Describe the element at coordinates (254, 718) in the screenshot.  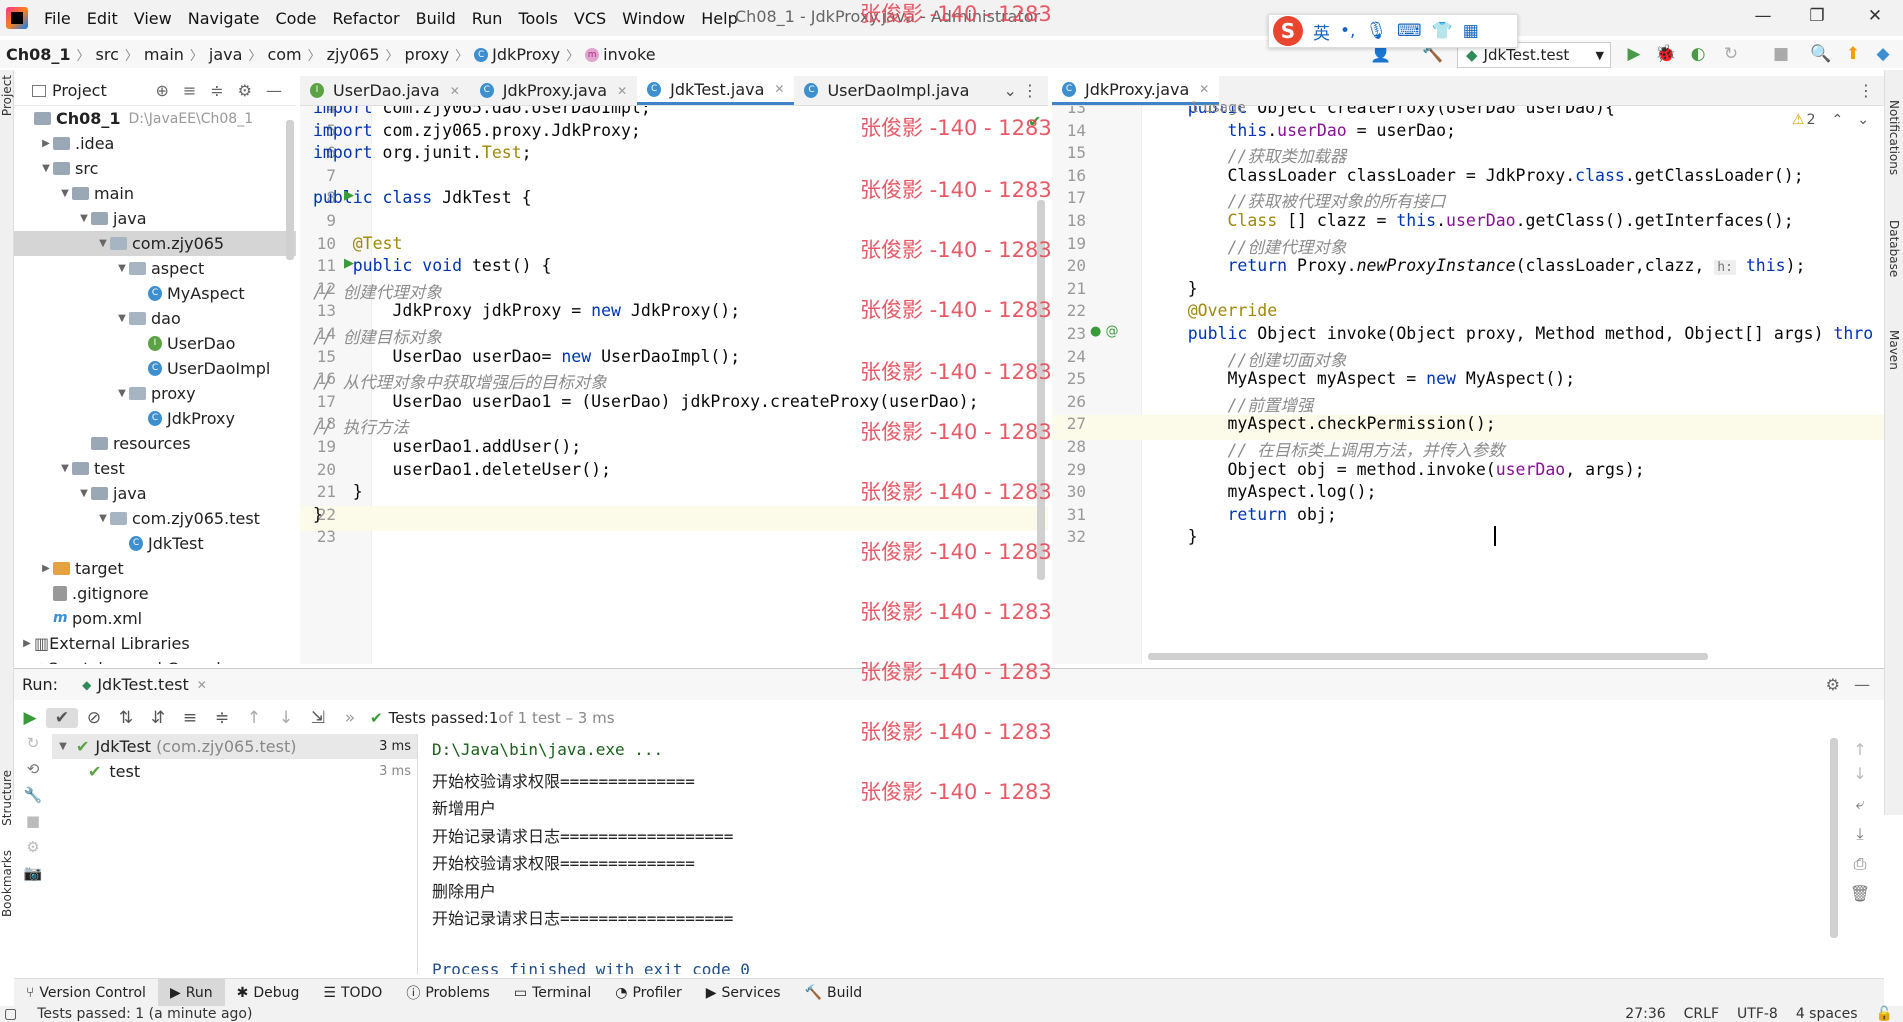
I see `previous-test-icon: ↑` at that location.